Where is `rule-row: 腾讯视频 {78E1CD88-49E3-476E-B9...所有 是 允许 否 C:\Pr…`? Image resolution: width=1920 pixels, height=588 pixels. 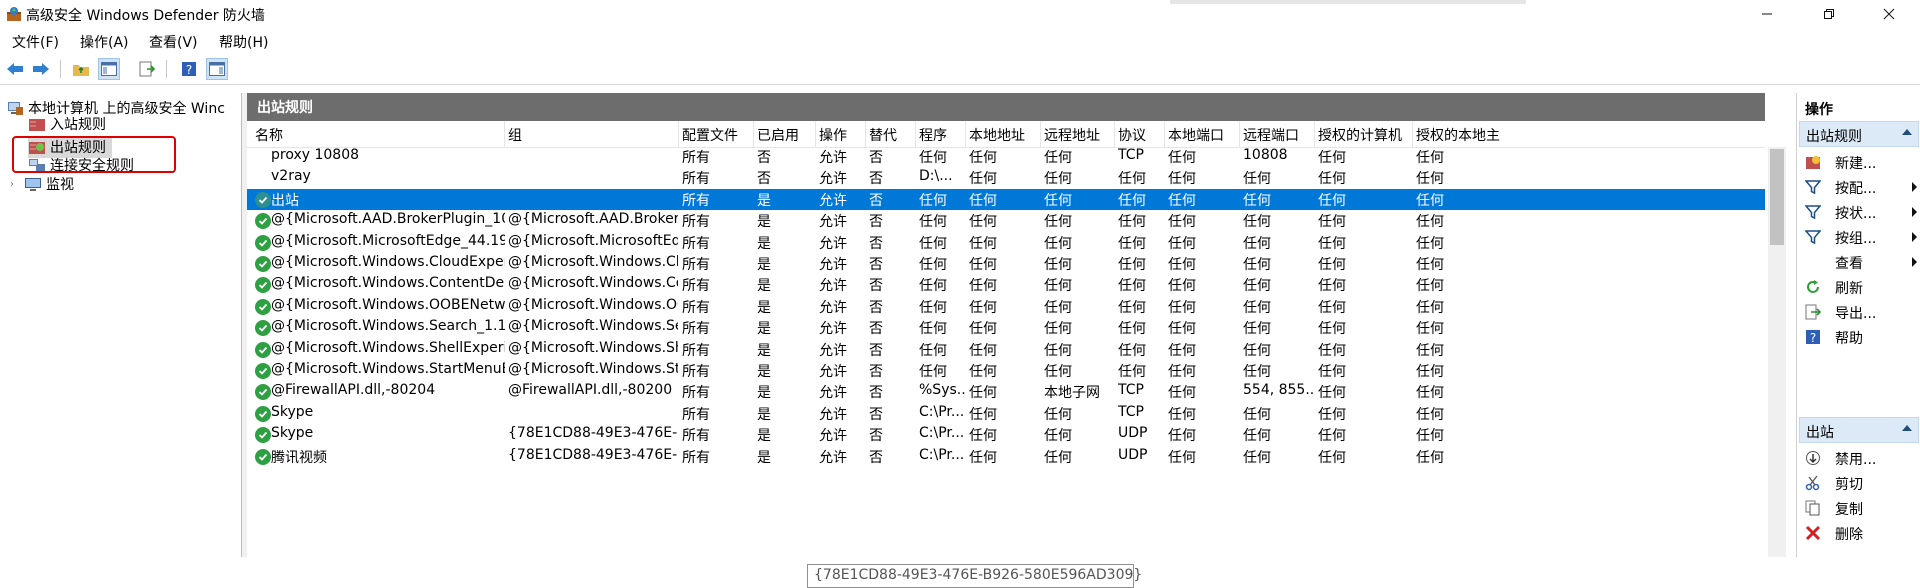
rule-row: 腾讯视频 {78E1CD88-49E3-476E-B9...所有 是 允许 否 C:\Pr… is located at coordinates (1006, 456).